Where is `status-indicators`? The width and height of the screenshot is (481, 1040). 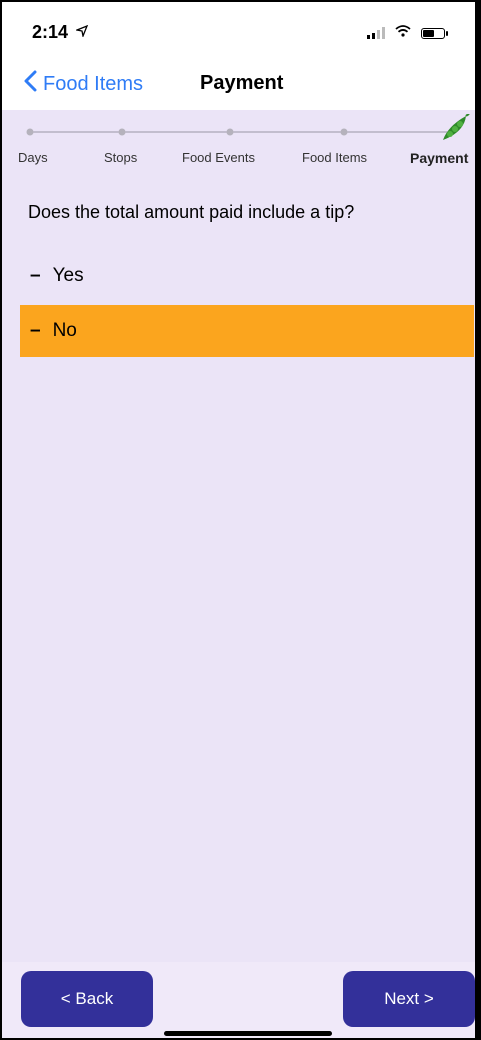 status-indicators is located at coordinates (407, 33).